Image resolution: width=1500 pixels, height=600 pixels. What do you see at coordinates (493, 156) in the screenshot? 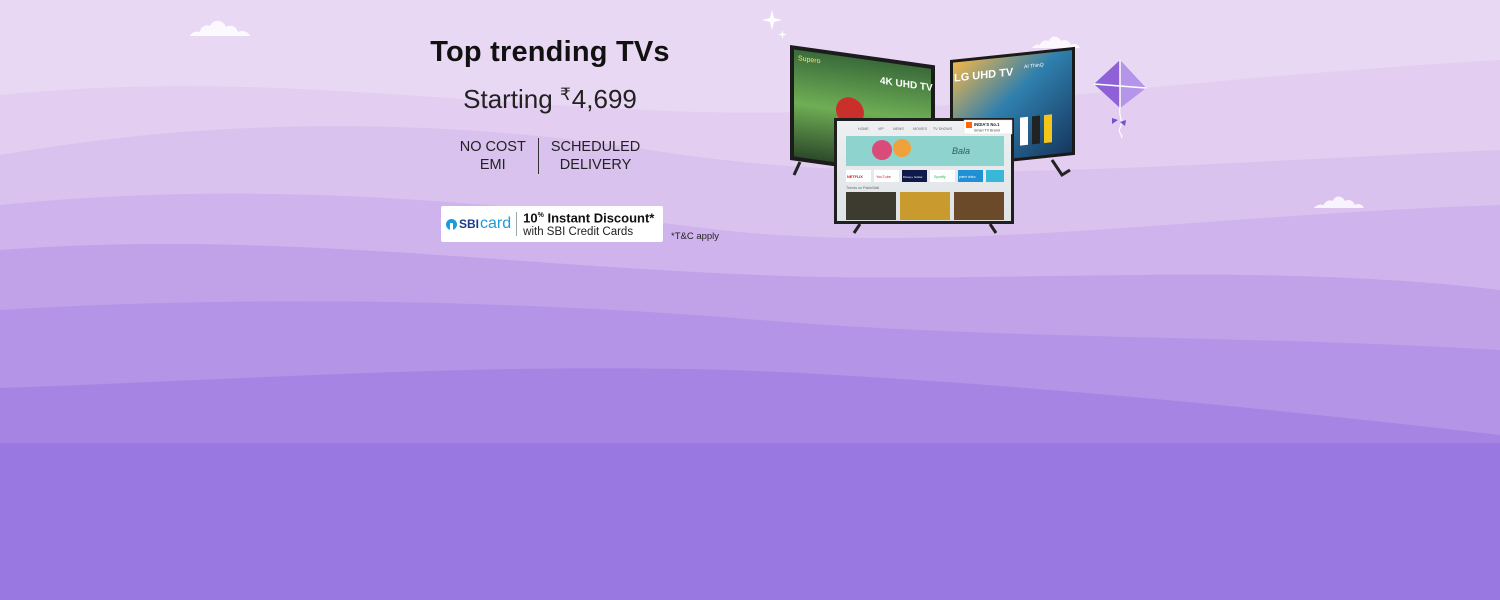
I see `feature-no-cost-emi: NO COST EMI` at bounding box center [493, 156].